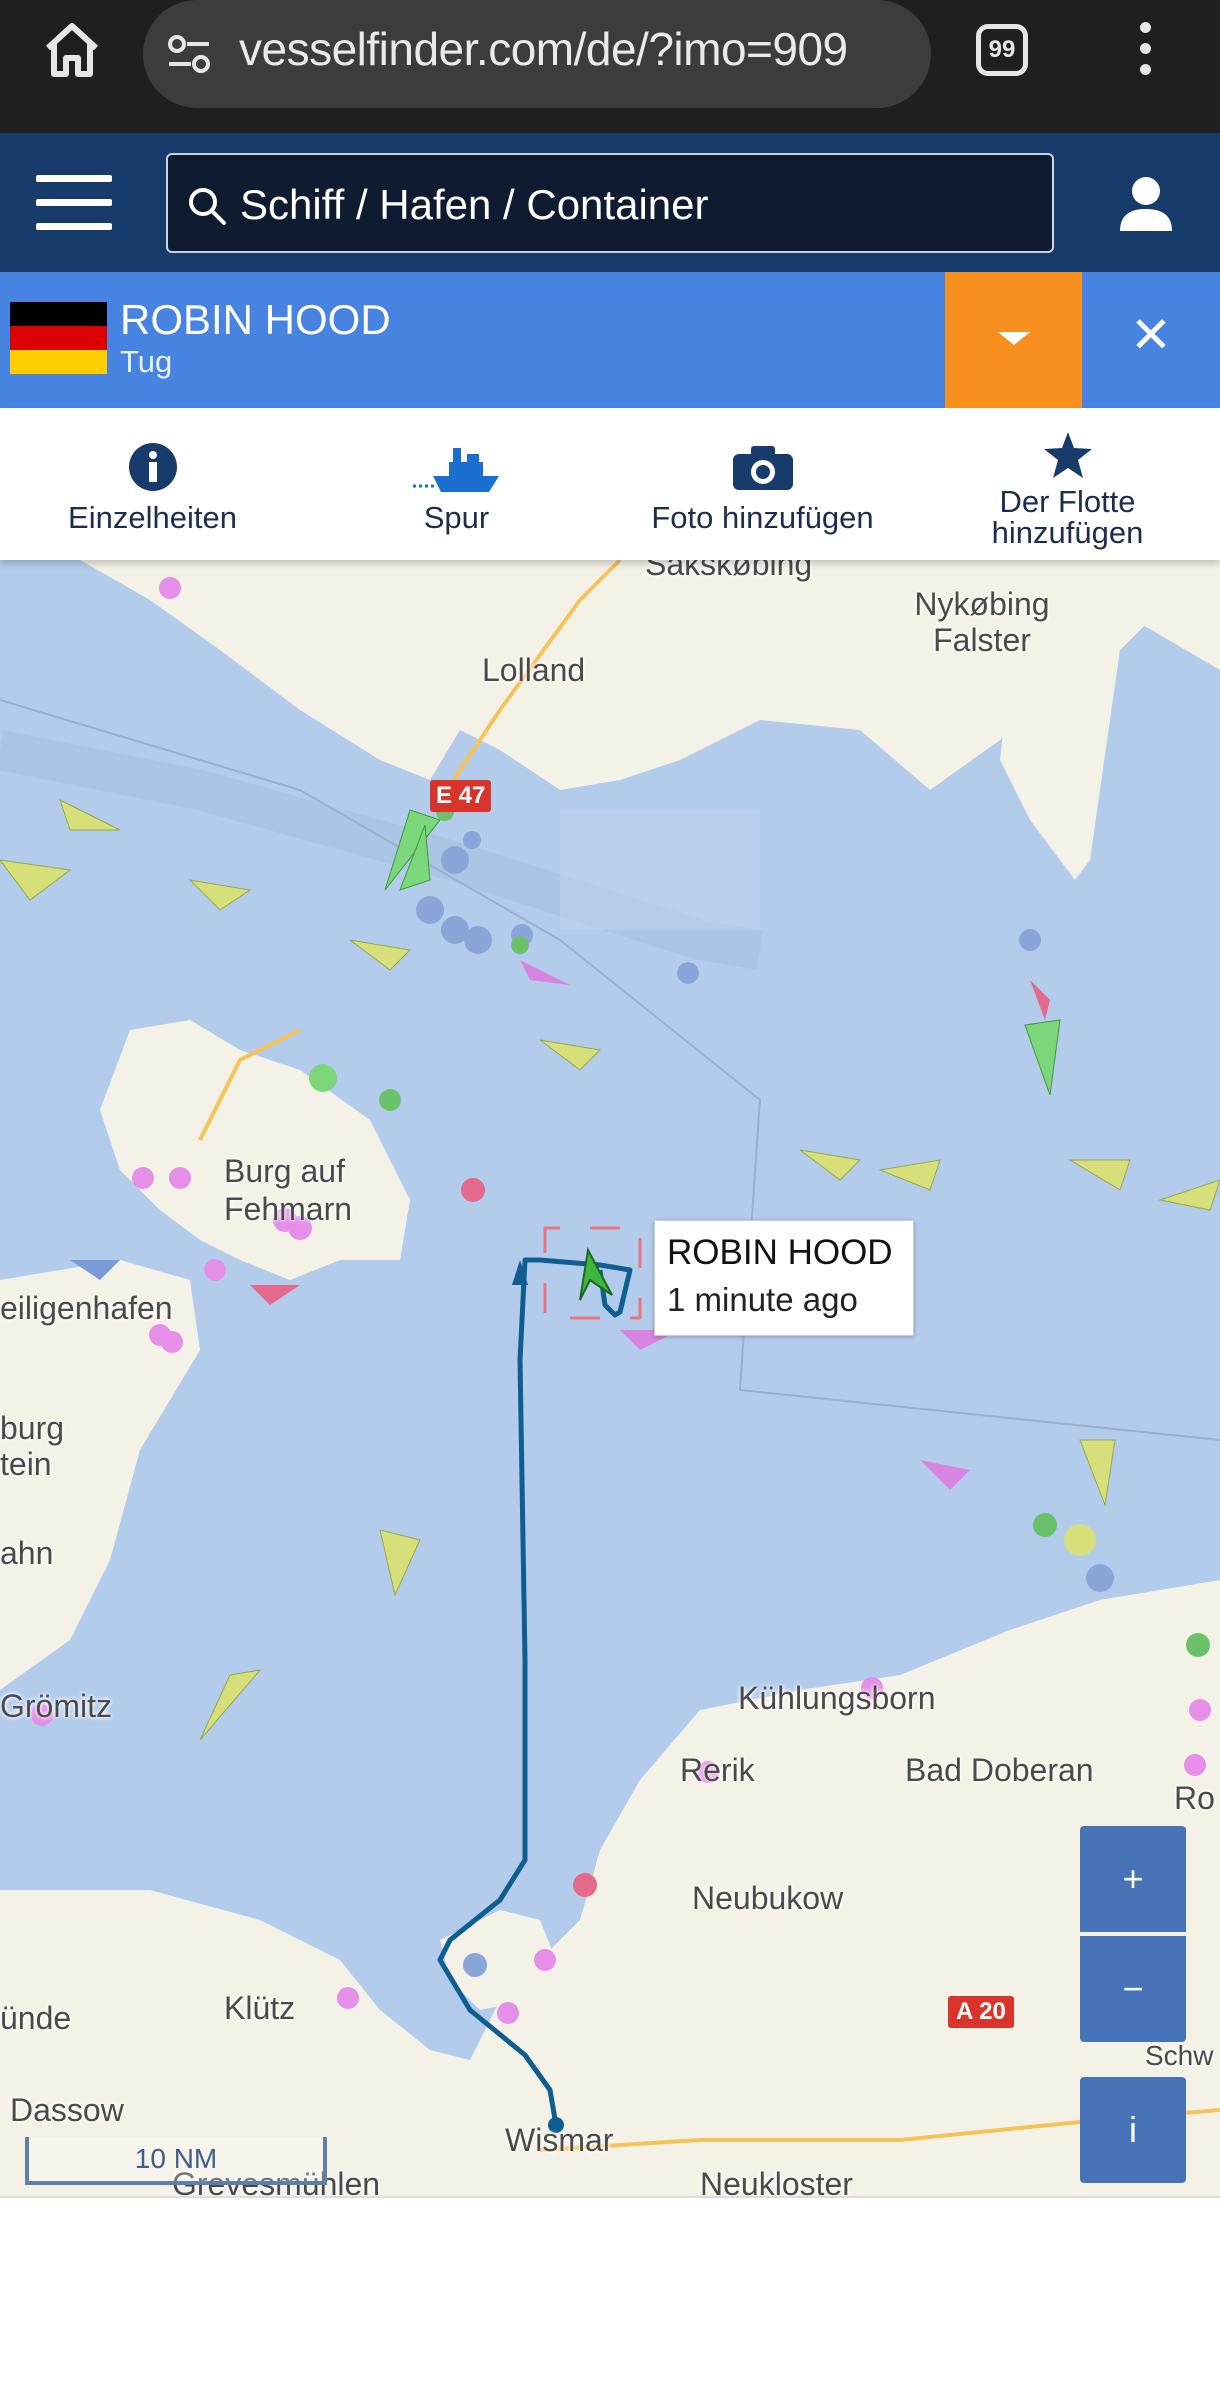 This screenshot has height=2384, width=1220. I want to click on address-bar: vesselfinder.com/de/?imo=909, so click(537, 54).